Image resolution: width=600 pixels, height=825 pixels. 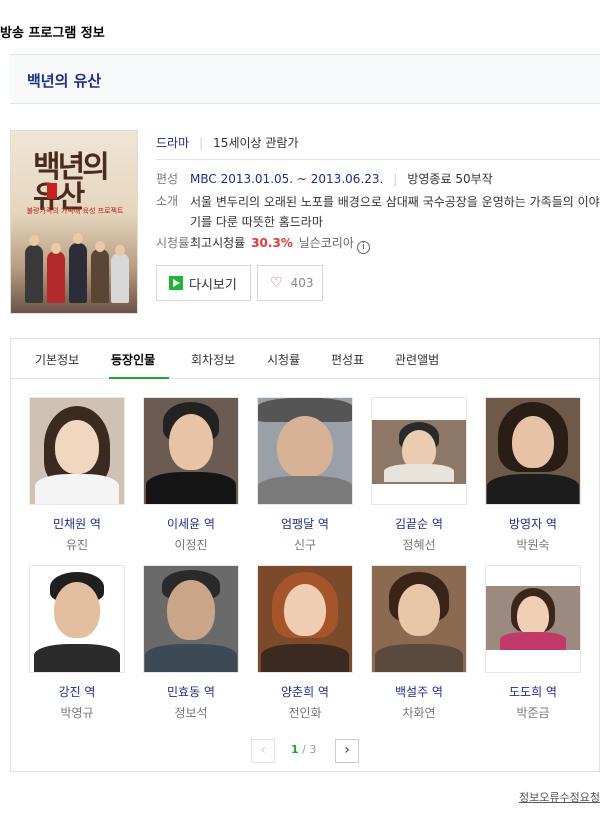 I want to click on tab-schedule: 편성표, so click(x=347, y=359).